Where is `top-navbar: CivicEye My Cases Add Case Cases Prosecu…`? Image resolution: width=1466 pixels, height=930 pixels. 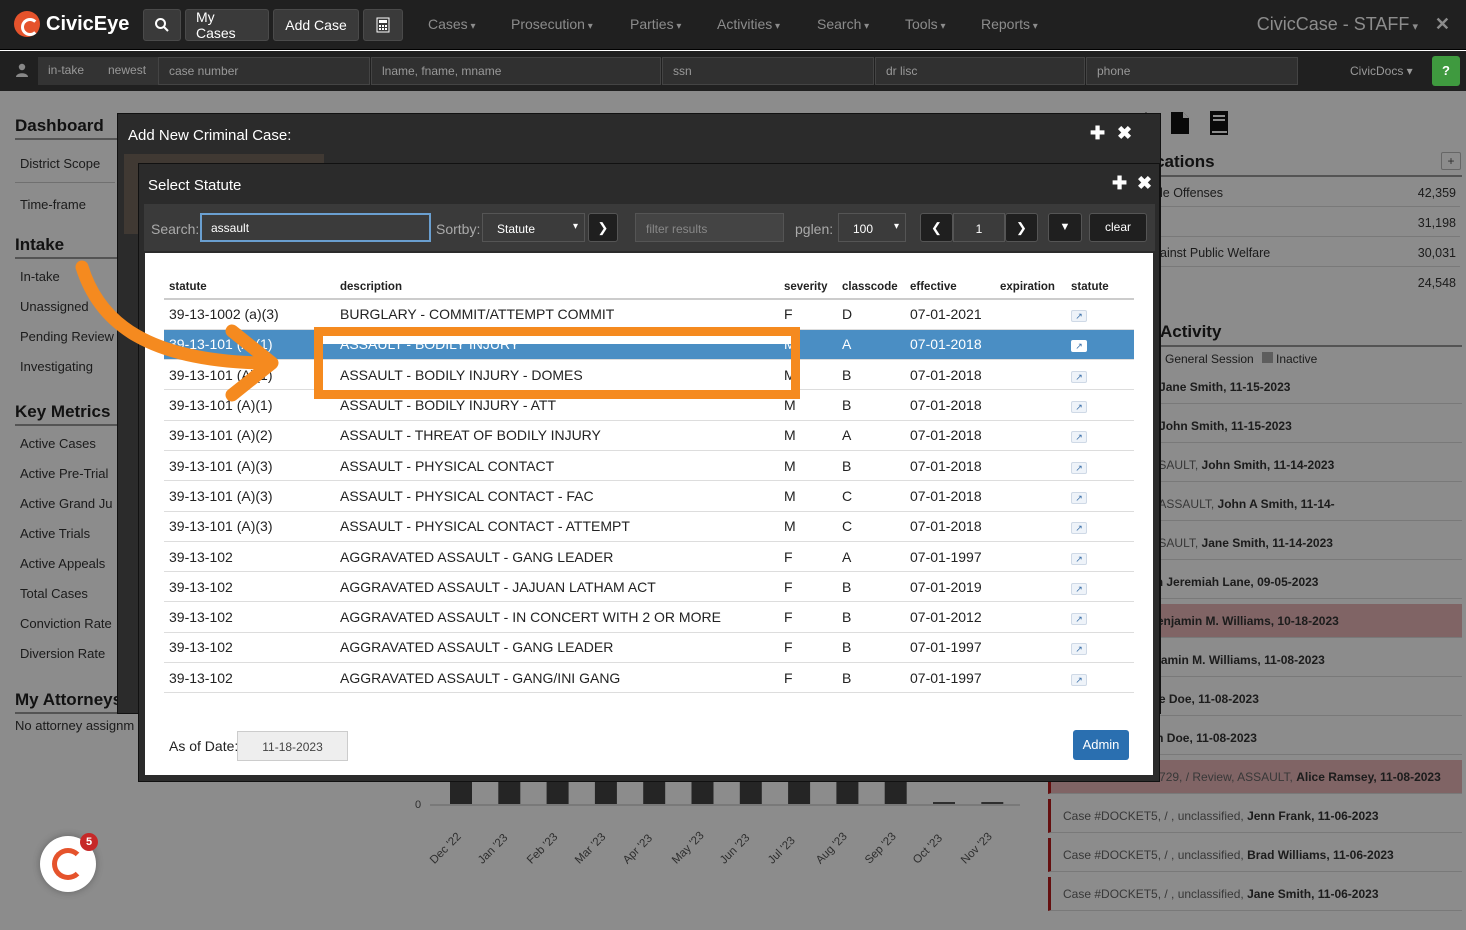
top-navbar: CivicEye My Cases Add Case Cases Prosecu… is located at coordinates (733, 25).